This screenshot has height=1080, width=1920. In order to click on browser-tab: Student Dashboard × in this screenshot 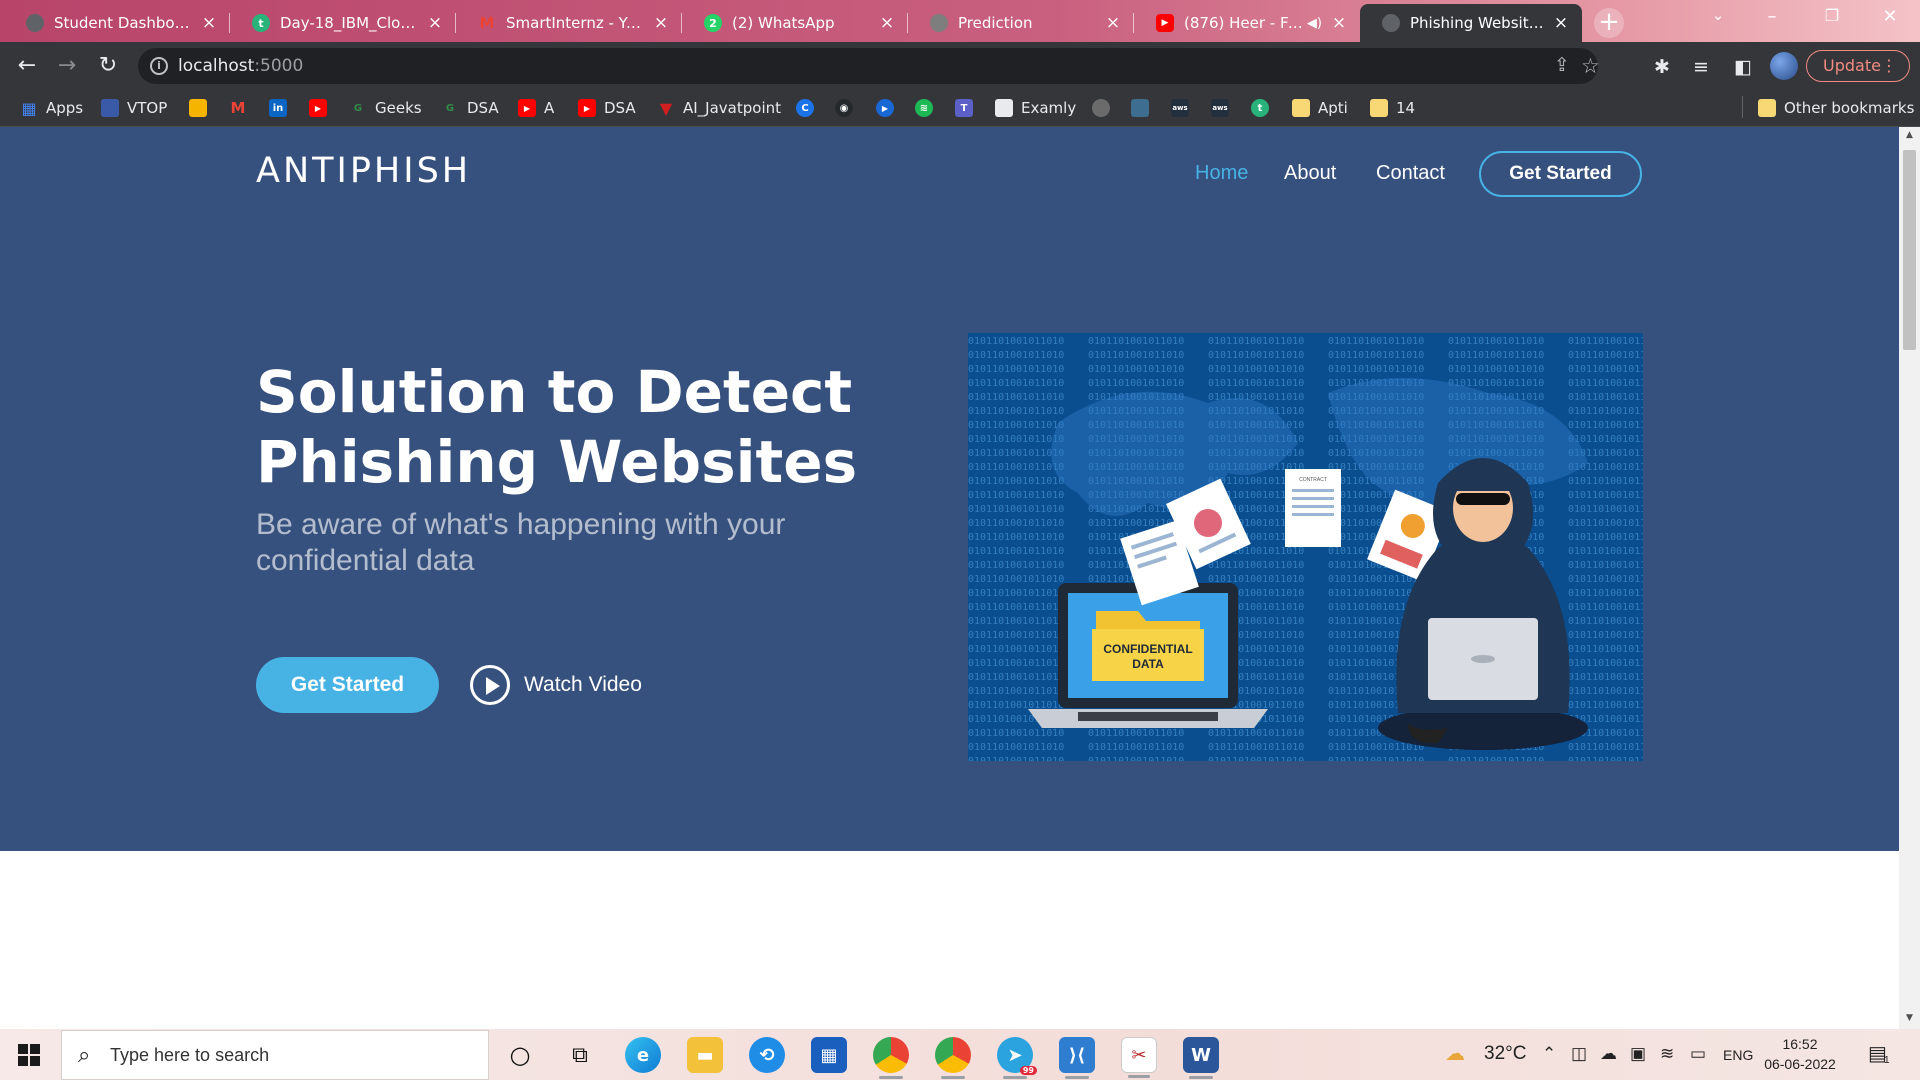, I will do `click(117, 23)`.